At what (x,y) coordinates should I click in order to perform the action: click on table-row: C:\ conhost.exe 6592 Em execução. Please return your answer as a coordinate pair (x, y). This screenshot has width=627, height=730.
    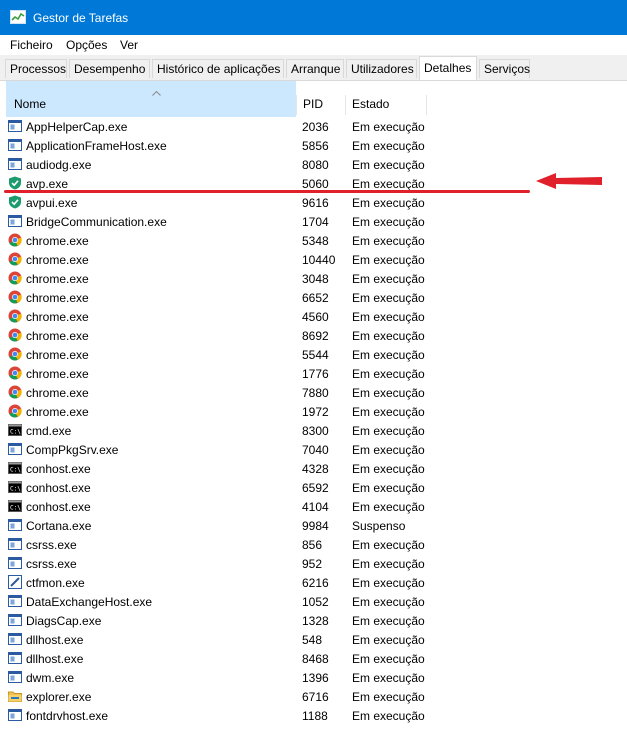
    Looking at the image, I should click on (219, 487).